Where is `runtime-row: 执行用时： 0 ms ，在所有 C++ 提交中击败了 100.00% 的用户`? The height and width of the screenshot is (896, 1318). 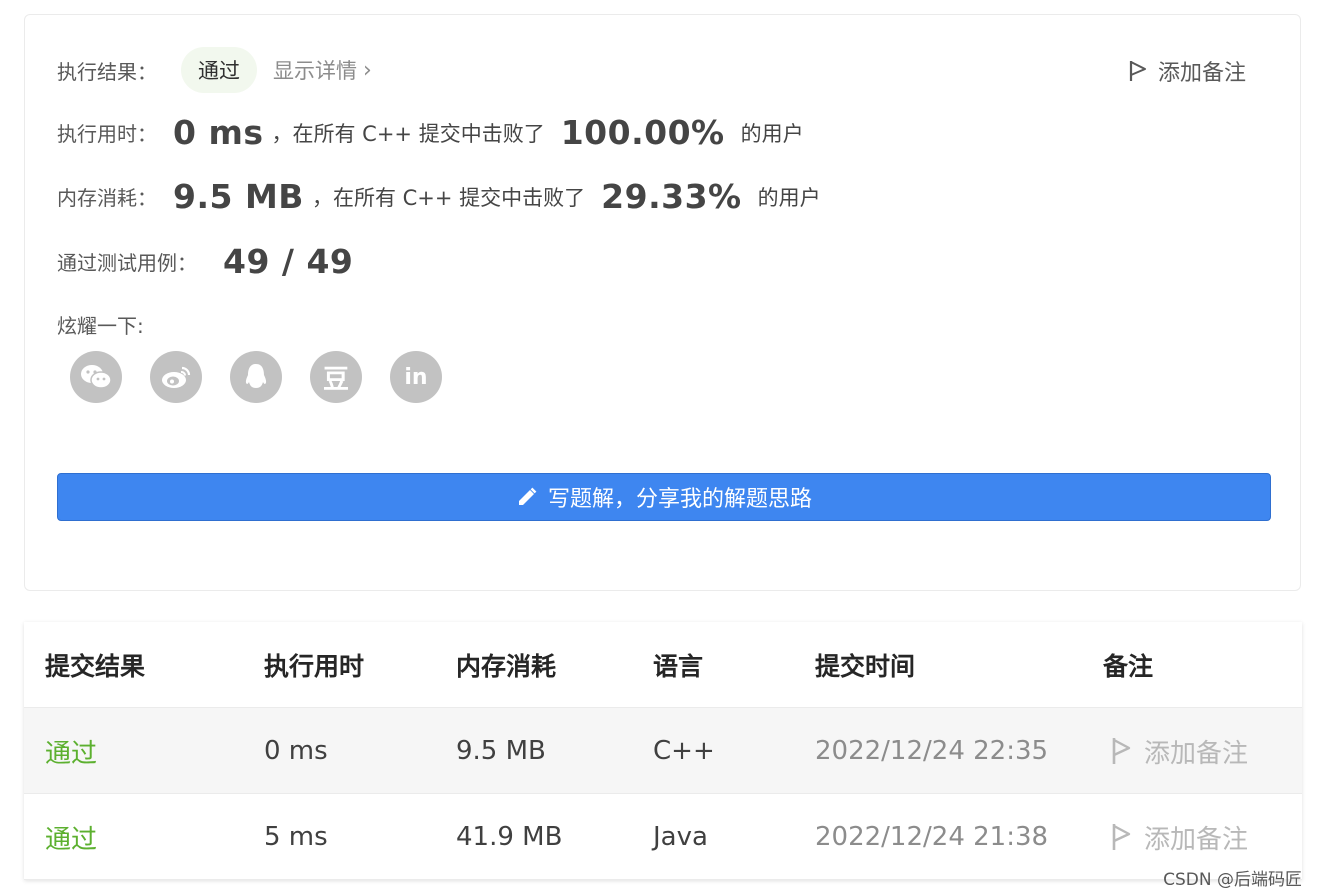
runtime-row: 执行用时： 0 ms ，在所有 C++ 提交中击败了 100.00% 的用户 is located at coordinates (430, 132).